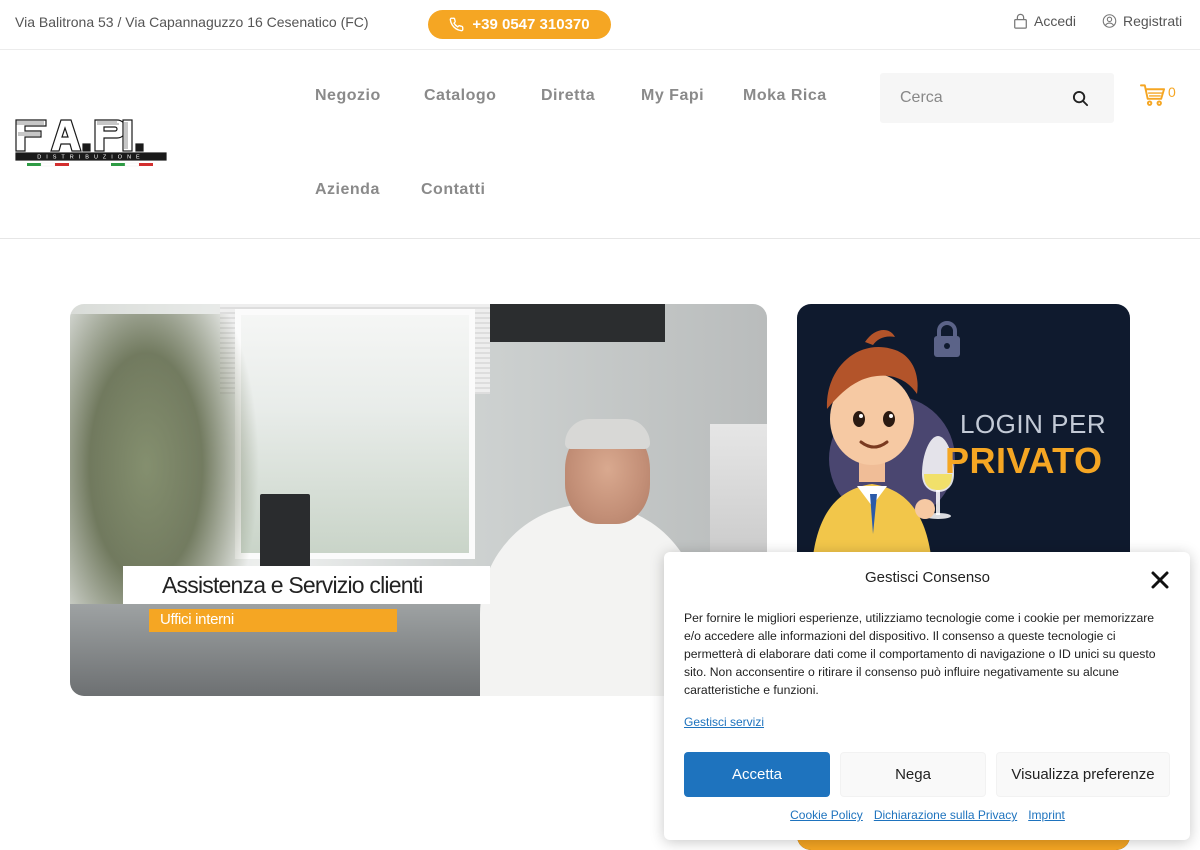 This screenshot has width=1200, height=850. I want to click on login-per-label: LOGIN PER, so click(1033, 424).